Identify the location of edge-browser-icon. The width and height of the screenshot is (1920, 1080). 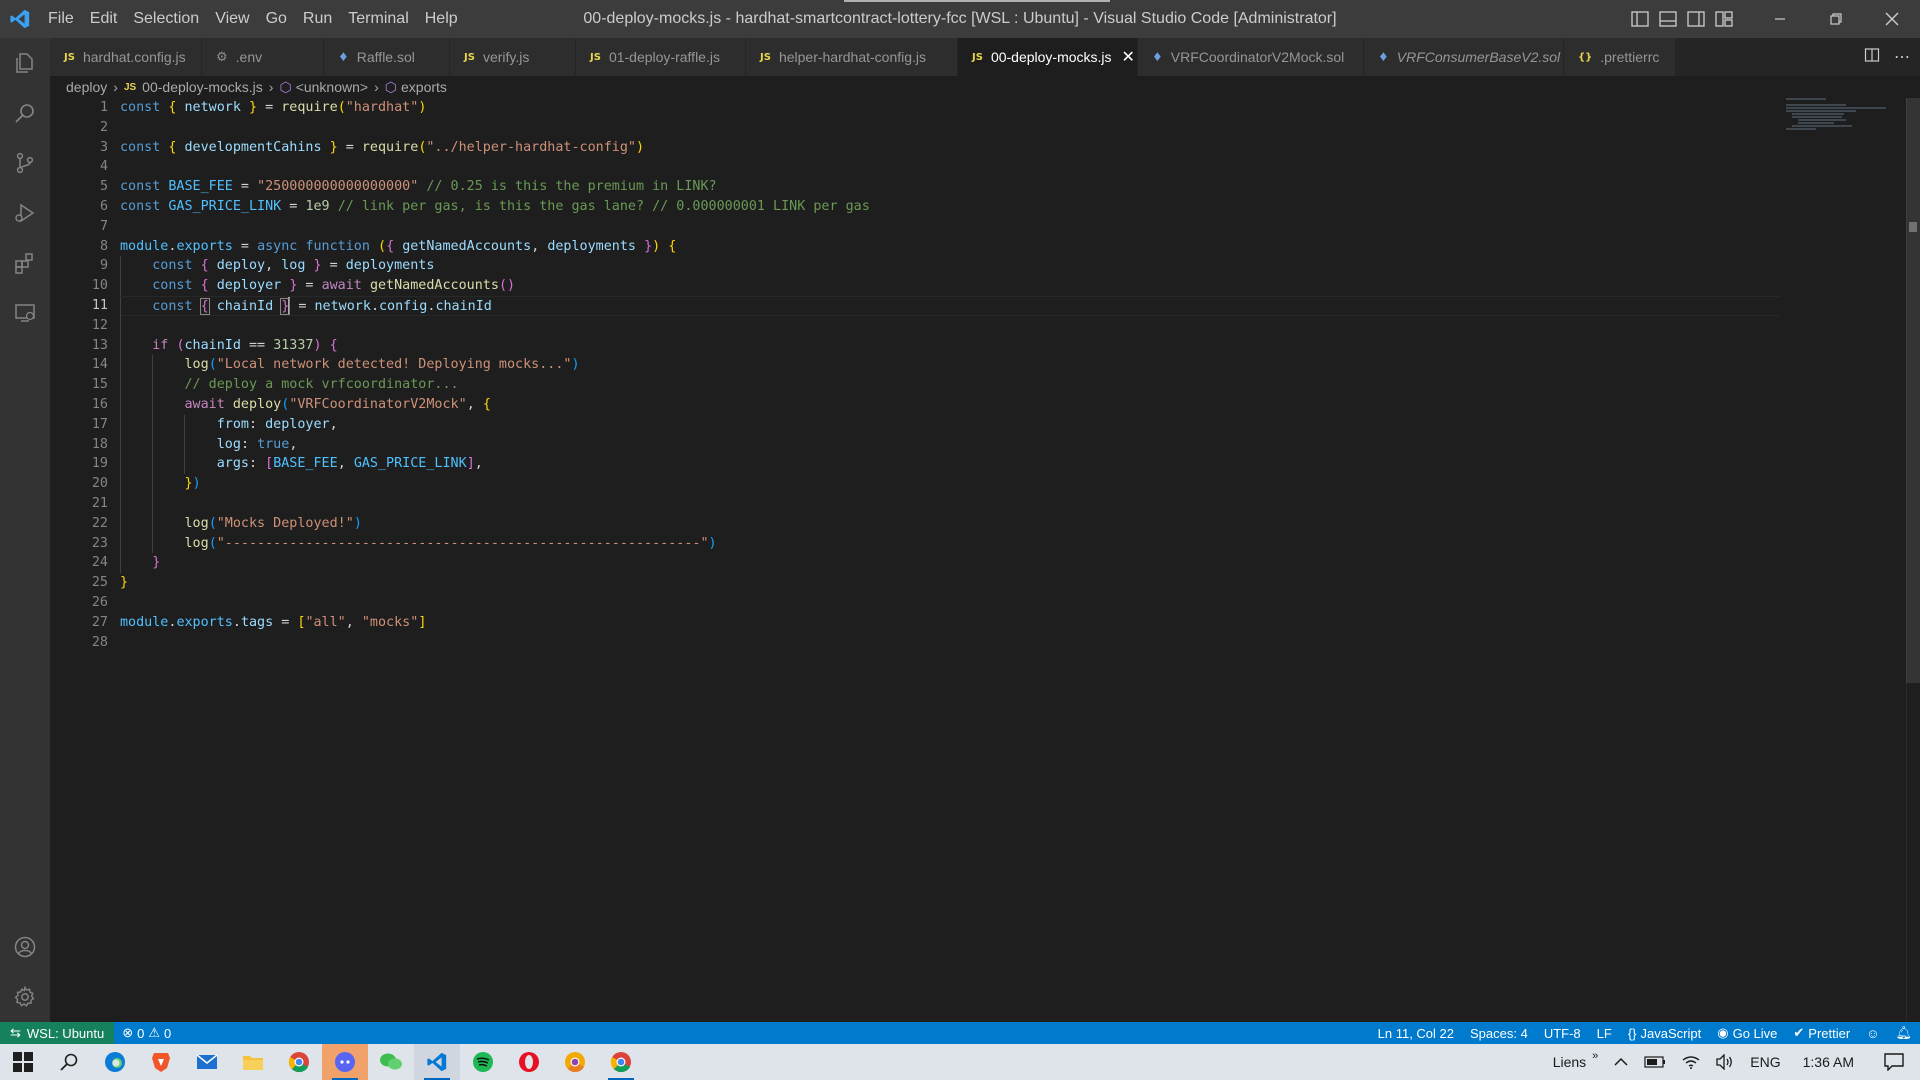
(115, 1062).